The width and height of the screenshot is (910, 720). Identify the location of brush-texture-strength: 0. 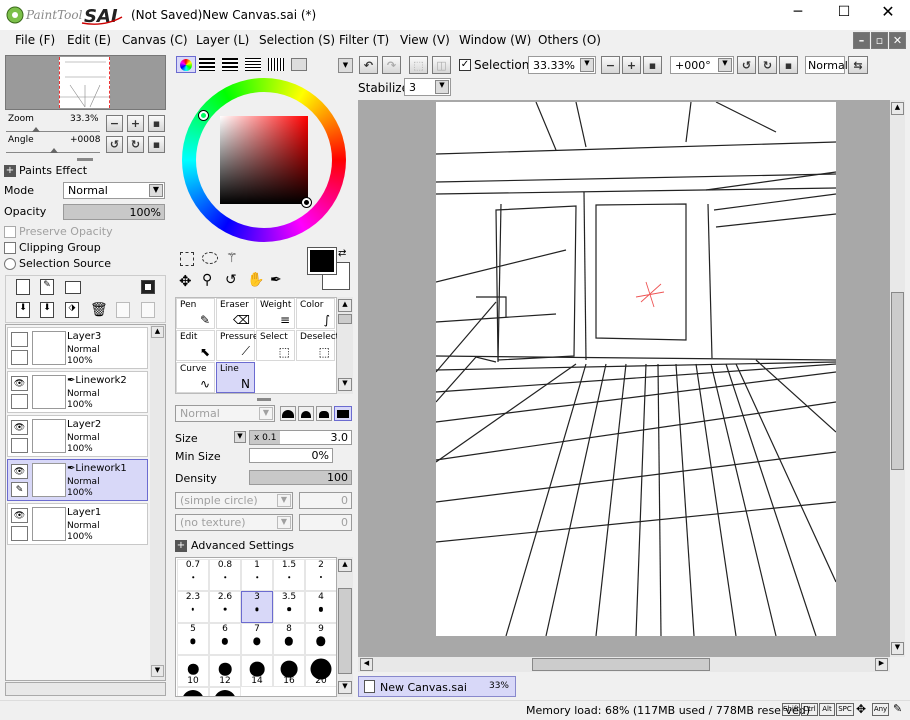
(325, 522).